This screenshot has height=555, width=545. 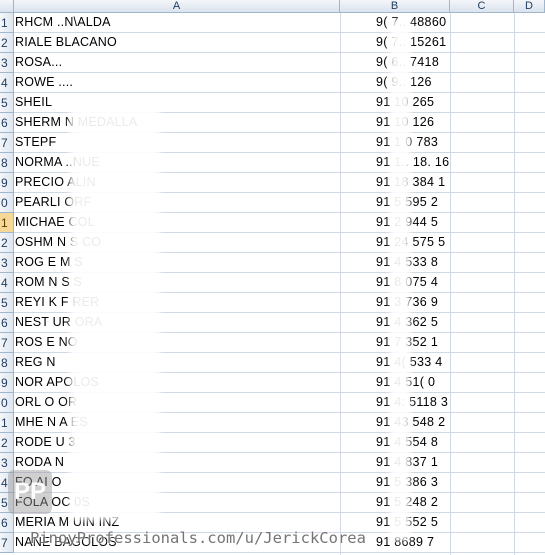 I want to click on watermark-logo: PP, so click(x=30, y=492).